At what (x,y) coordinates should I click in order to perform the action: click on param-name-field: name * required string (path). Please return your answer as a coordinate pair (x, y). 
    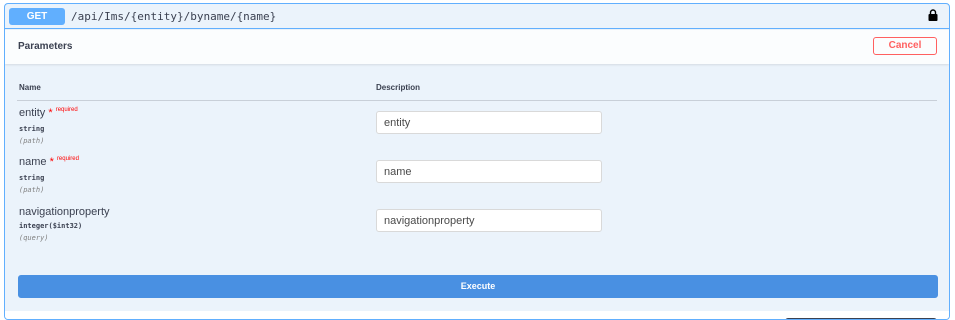
    Looking at the image, I should click on (49, 175).